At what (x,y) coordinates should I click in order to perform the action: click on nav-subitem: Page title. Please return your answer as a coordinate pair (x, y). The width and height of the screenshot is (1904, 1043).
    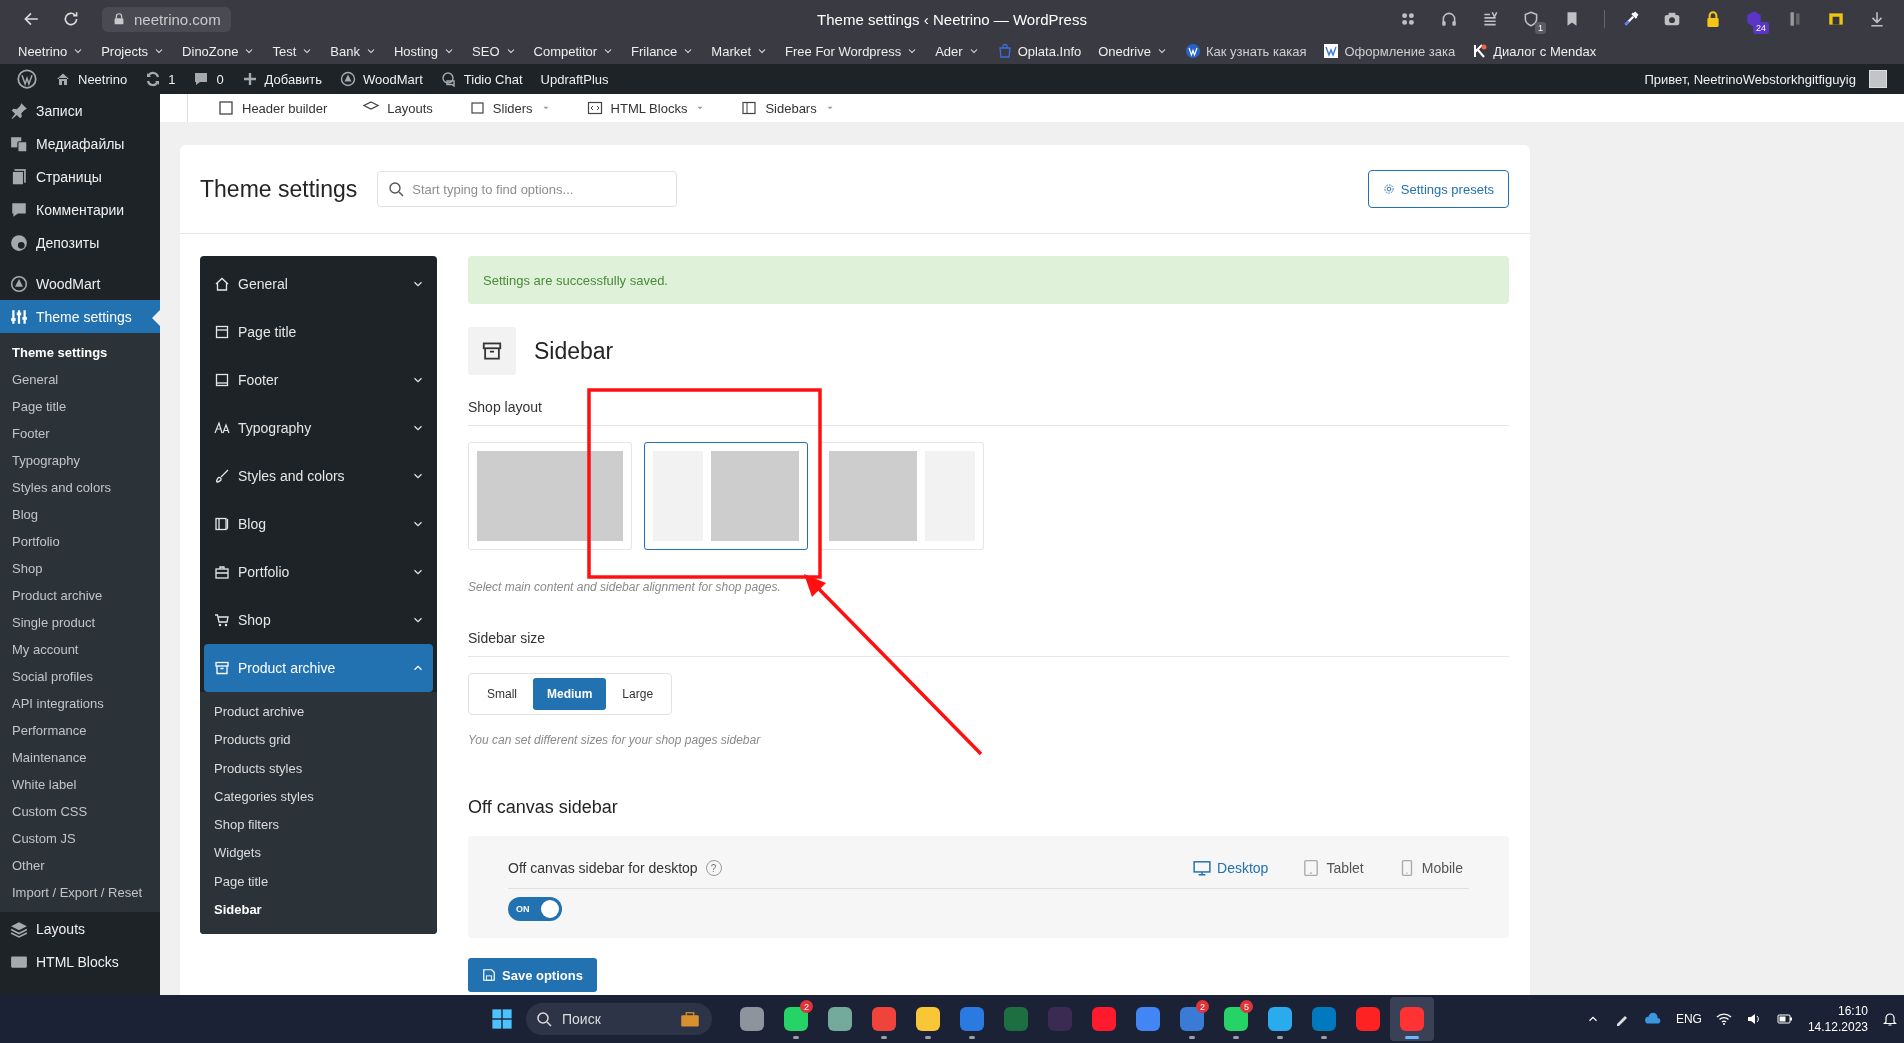
    Looking at the image, I should click on (318, 882).